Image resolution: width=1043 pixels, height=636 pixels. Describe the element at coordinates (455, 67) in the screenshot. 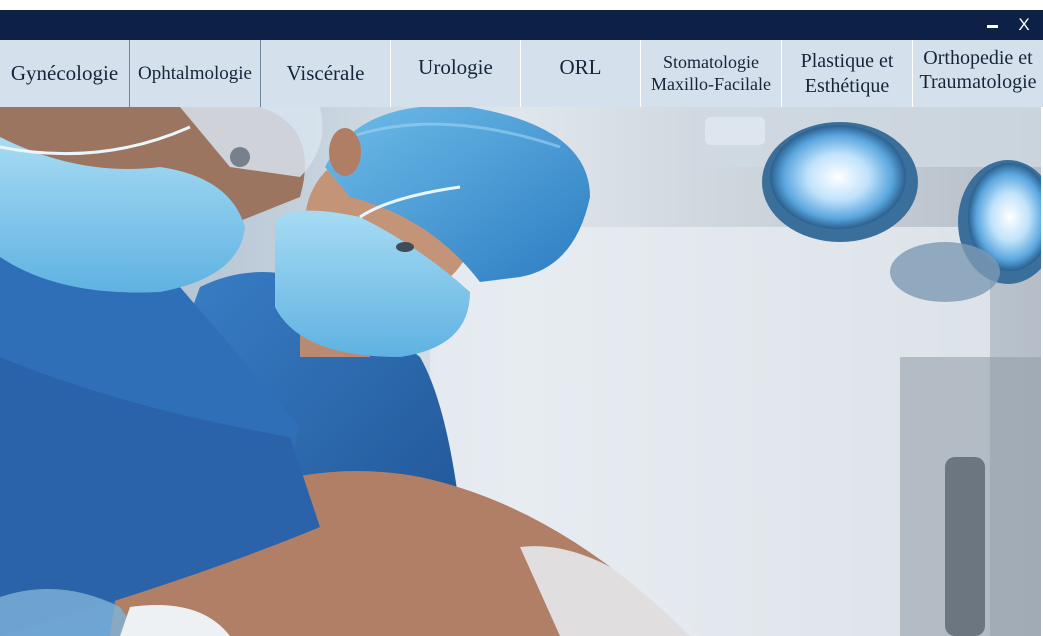

I see `tab-label: Urologie` at that location.